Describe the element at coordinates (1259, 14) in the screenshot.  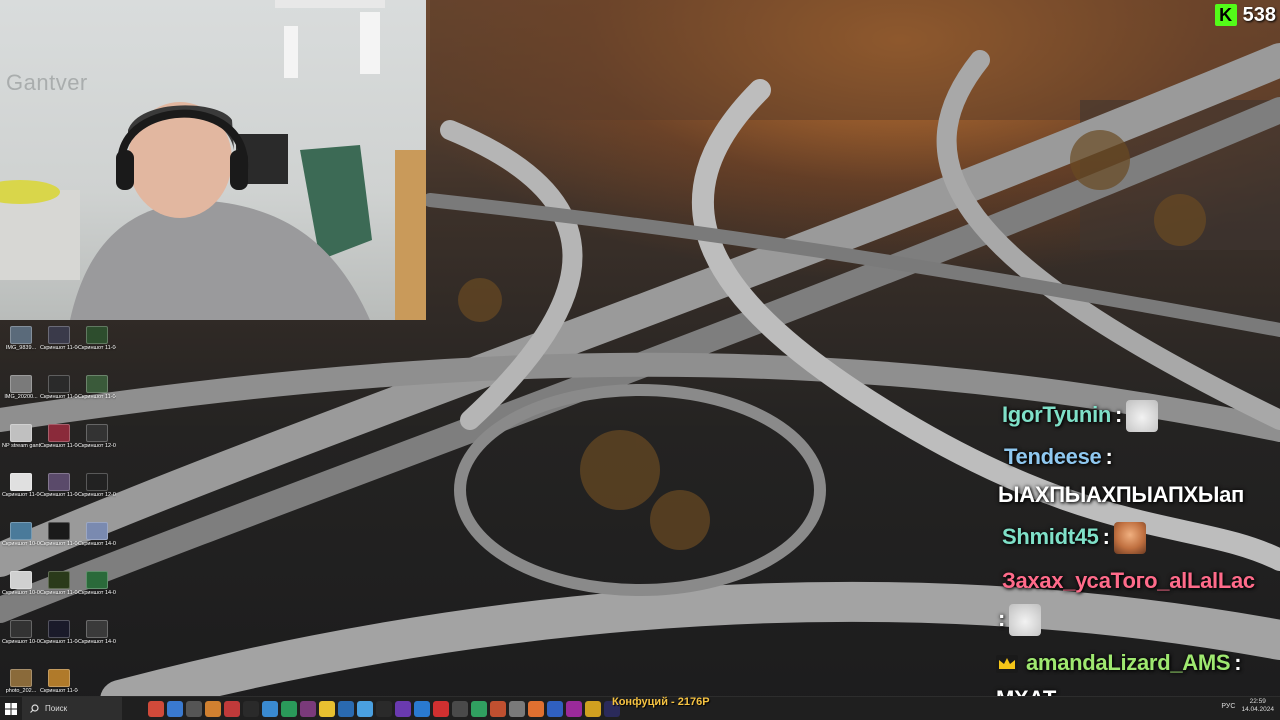
I see `viewer-count: 538` at that location.